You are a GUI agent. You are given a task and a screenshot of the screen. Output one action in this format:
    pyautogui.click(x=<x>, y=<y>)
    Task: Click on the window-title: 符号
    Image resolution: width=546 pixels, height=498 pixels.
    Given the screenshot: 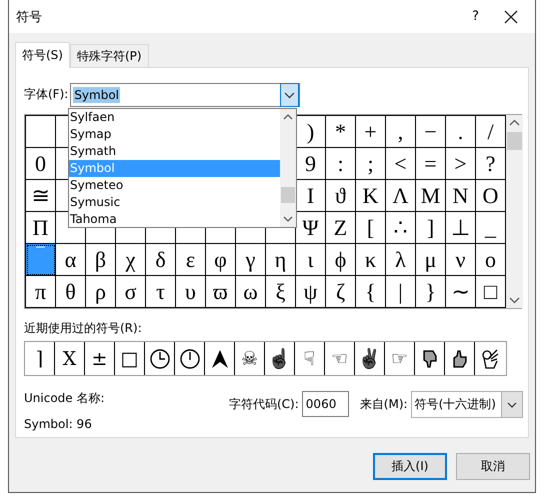 What is the action you would take?
    pyautogui.click(x=29, y=17)
    